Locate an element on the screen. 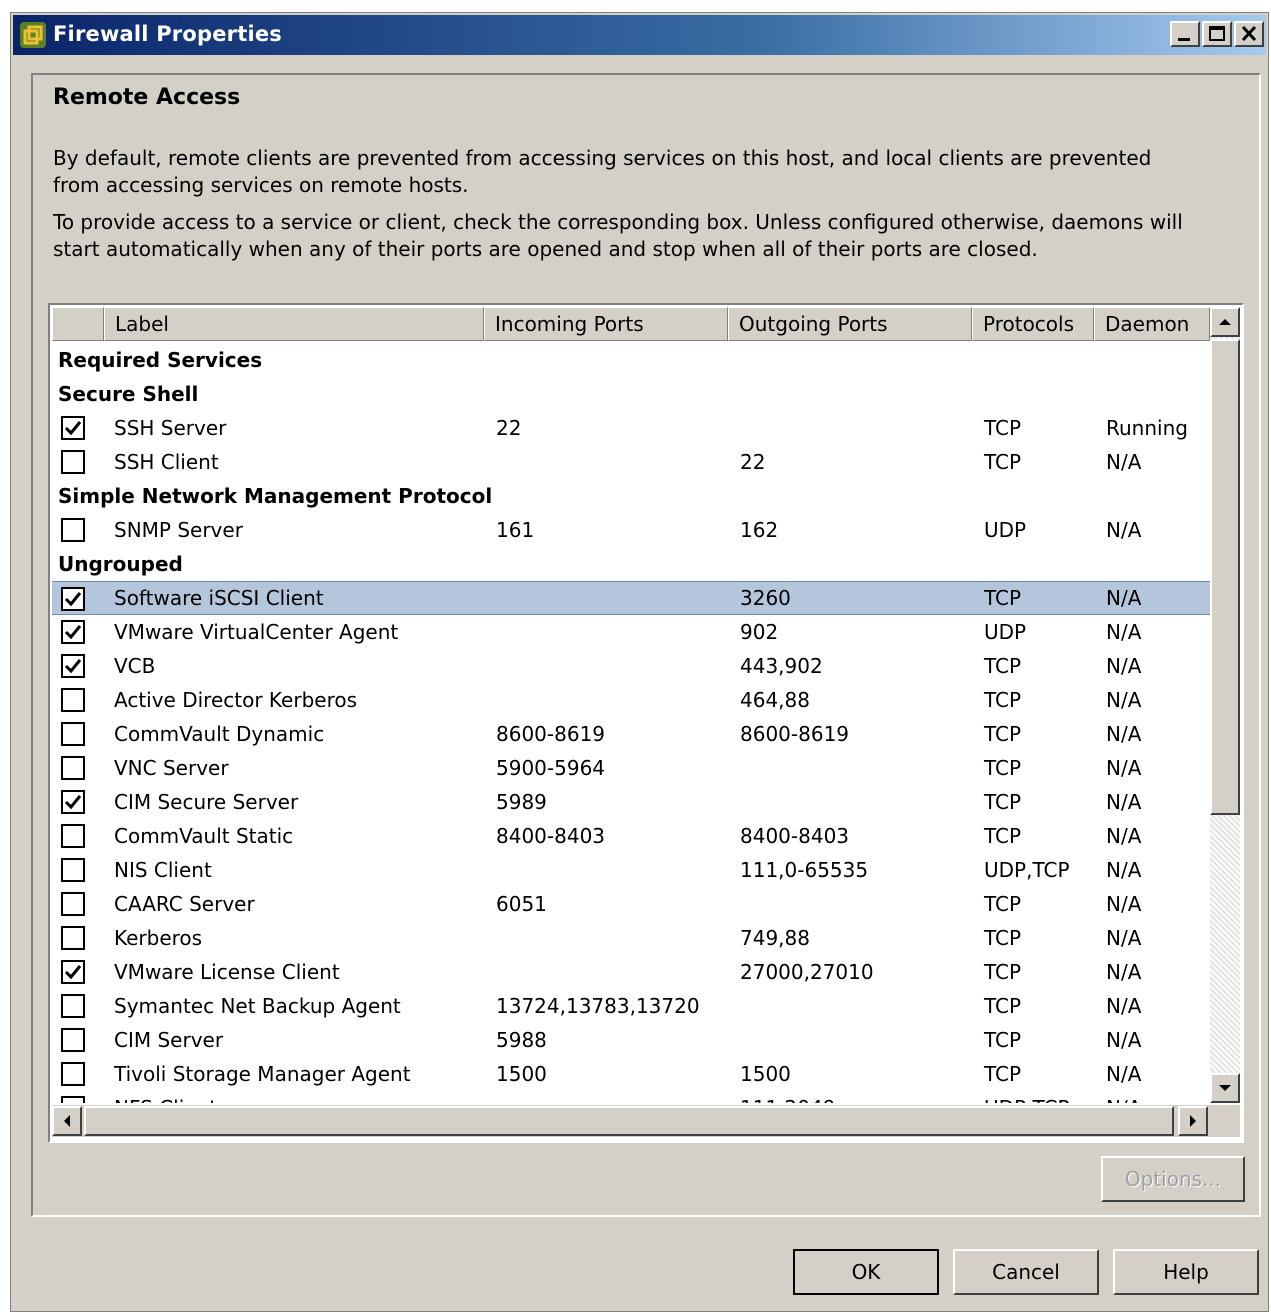 This screenshot has width=1271, height=1312. service-label: SSH Server is located at coordinates (170, 428).